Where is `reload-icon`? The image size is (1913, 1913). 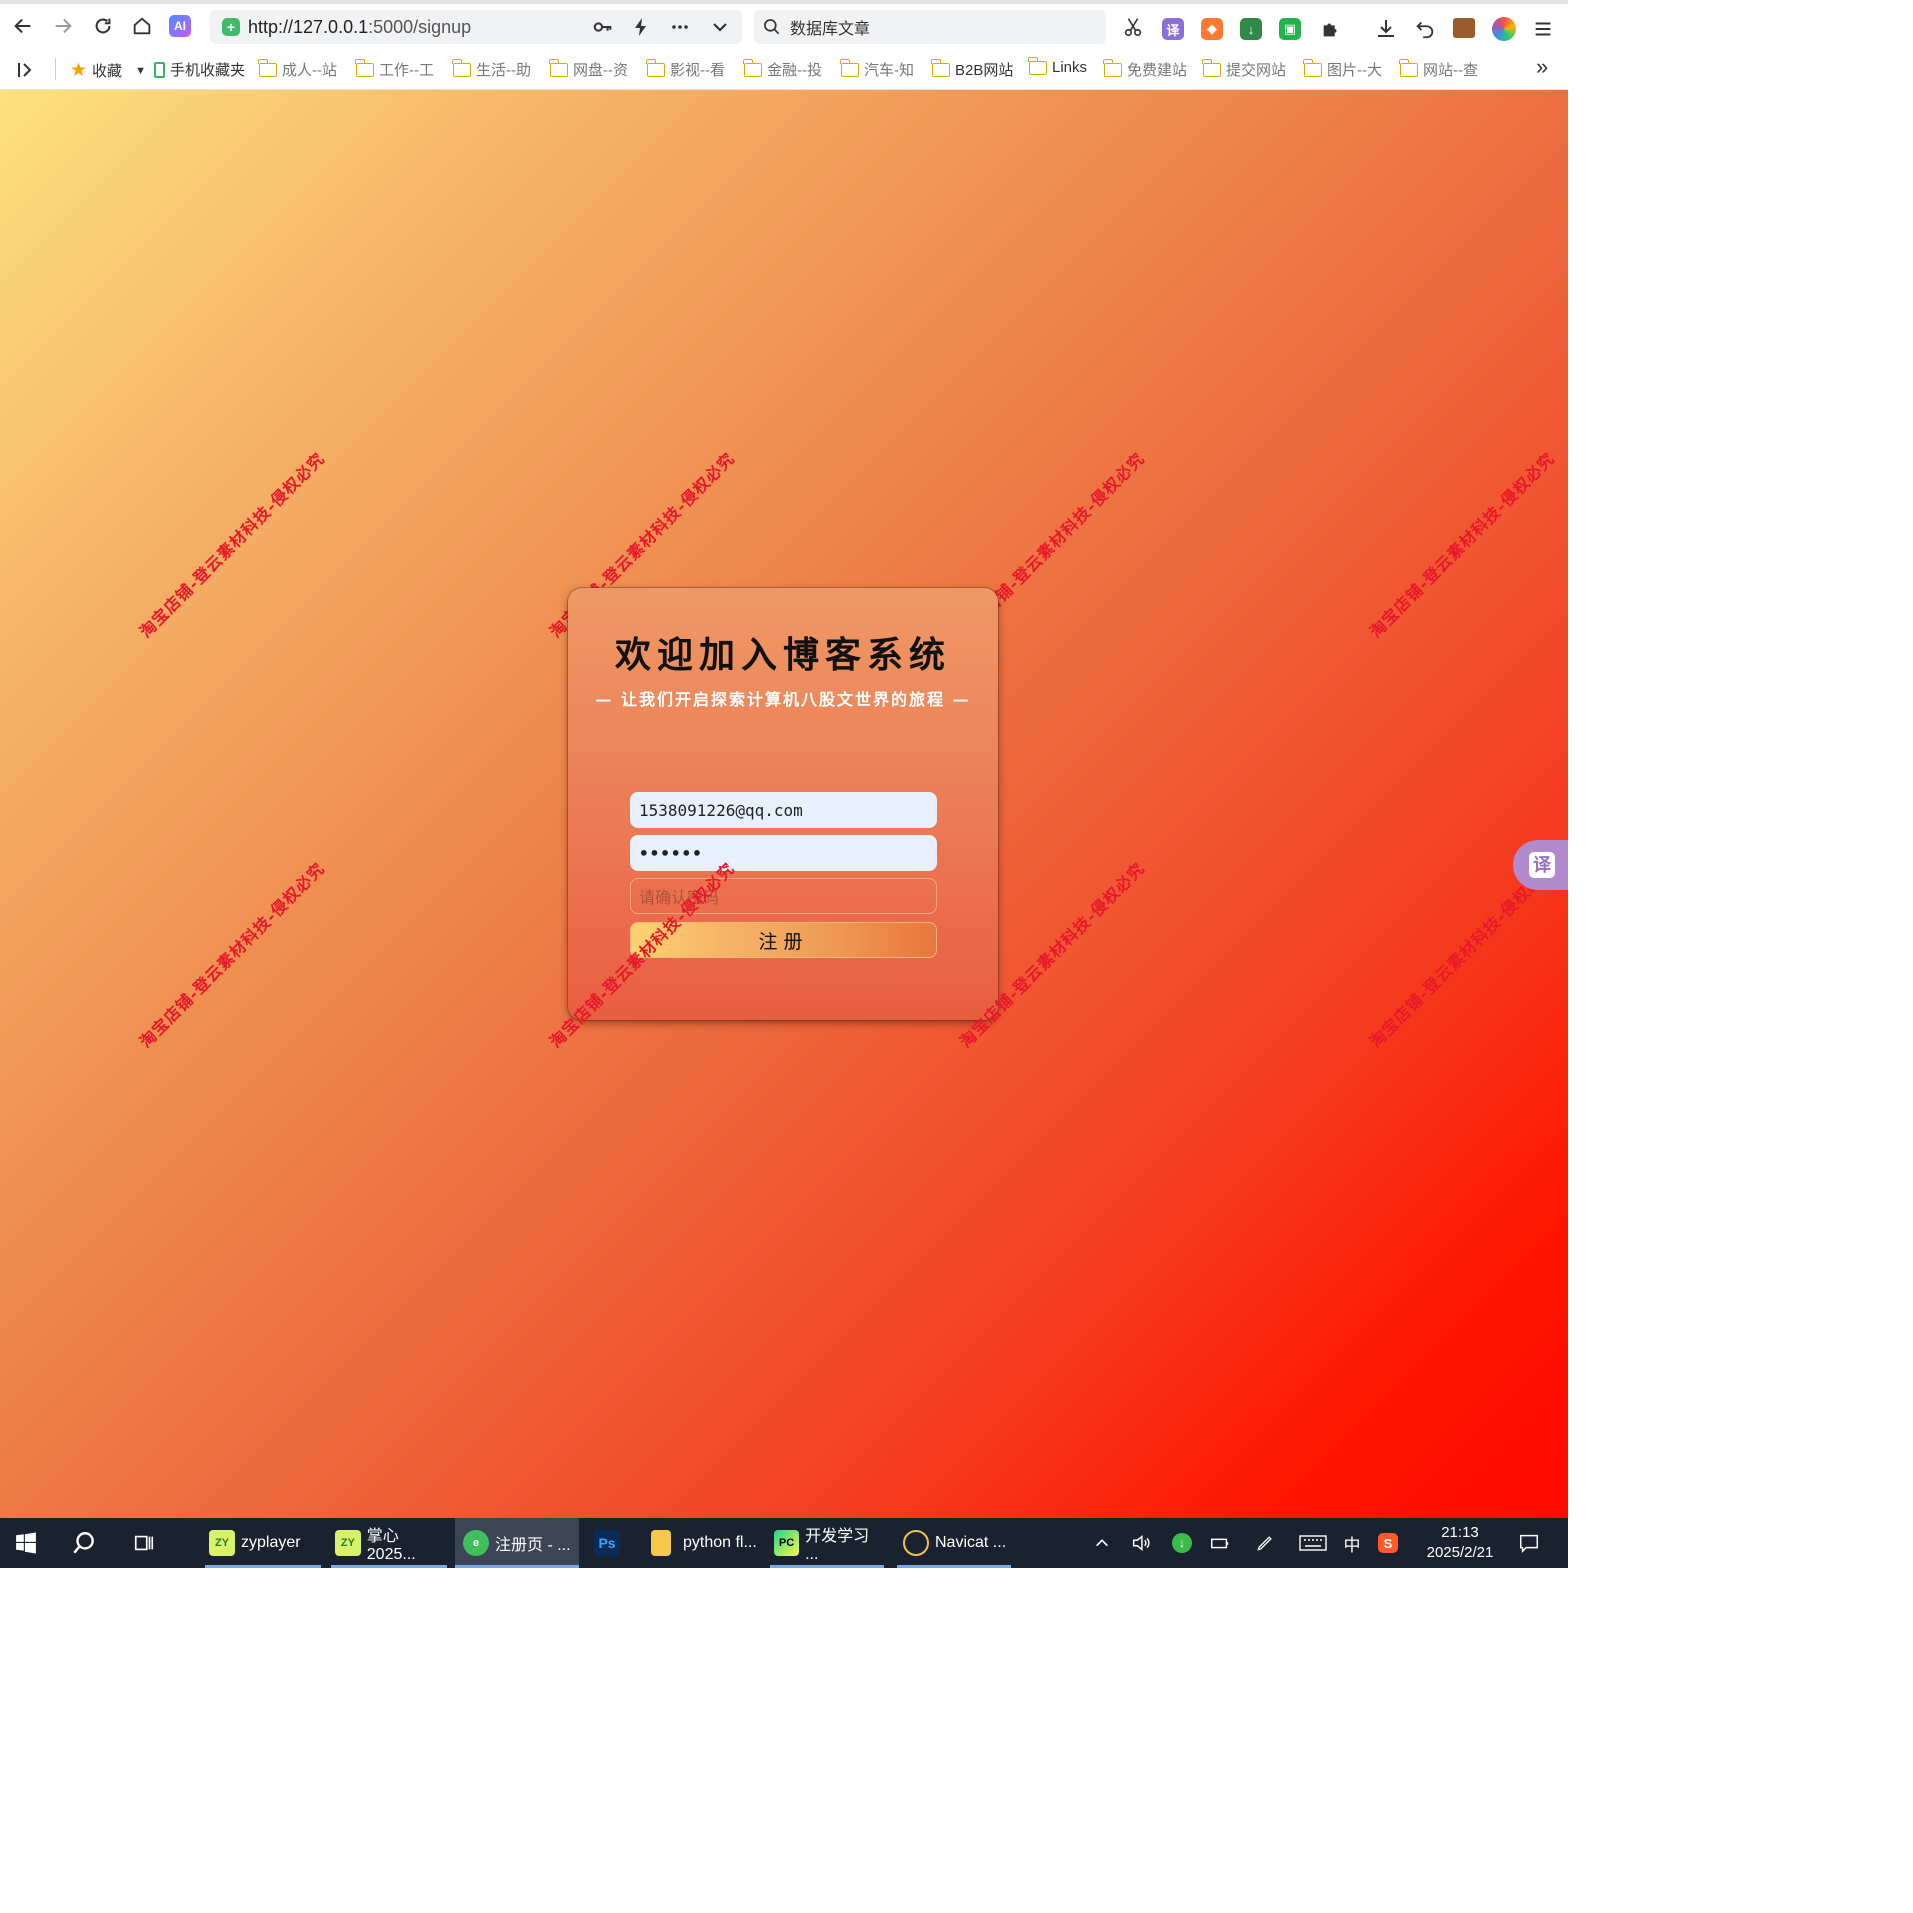 reload-icon is located at coordinates (103, 26).